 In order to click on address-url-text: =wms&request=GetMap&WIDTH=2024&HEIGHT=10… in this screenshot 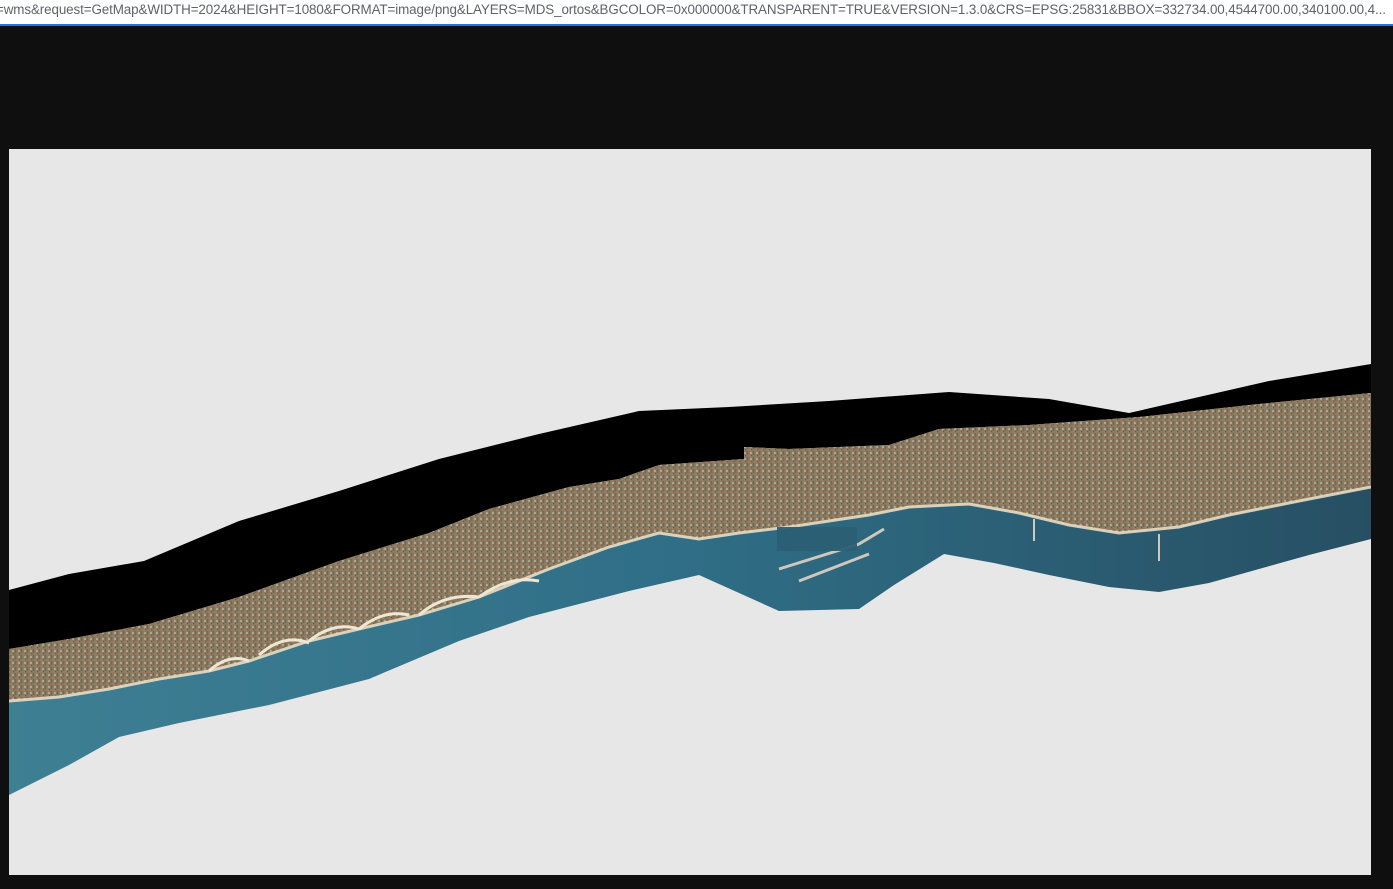, I will do `click(693, 11)`.